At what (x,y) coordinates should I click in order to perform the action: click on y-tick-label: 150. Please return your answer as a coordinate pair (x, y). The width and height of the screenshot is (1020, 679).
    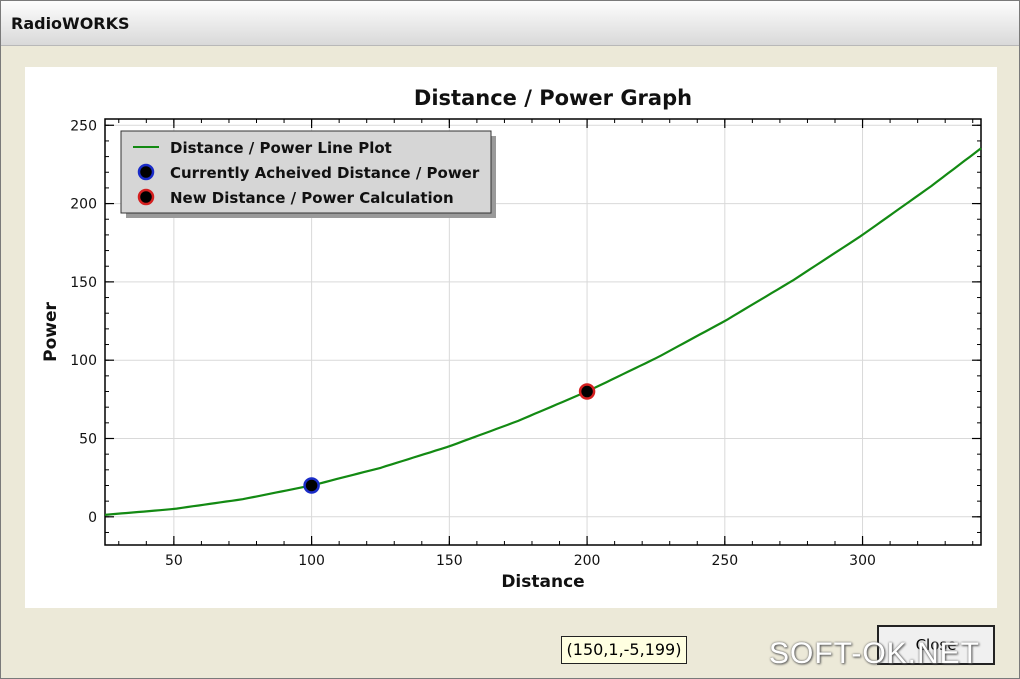
    Looking at the image, I should click on (83, 283).